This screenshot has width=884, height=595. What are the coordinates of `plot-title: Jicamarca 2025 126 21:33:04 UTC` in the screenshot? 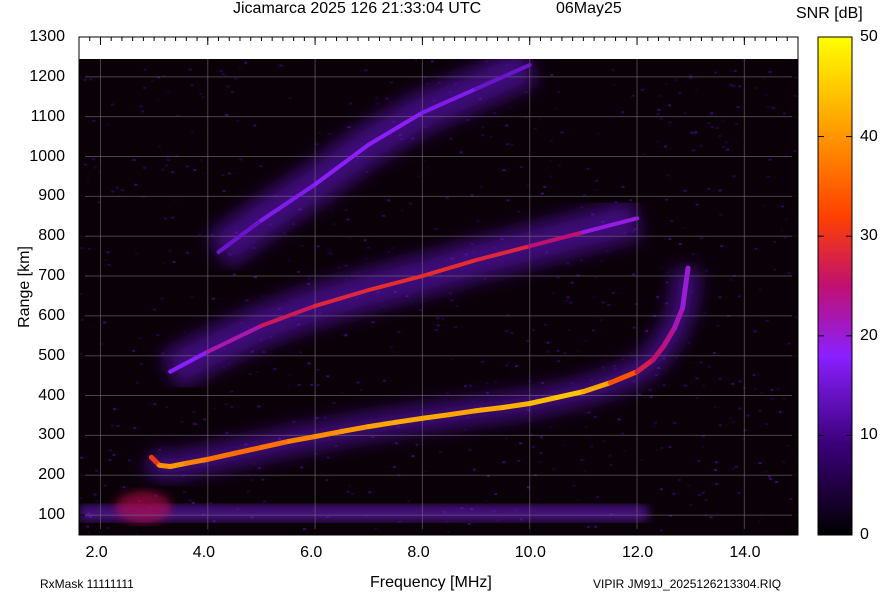 It's located at (357, 8).